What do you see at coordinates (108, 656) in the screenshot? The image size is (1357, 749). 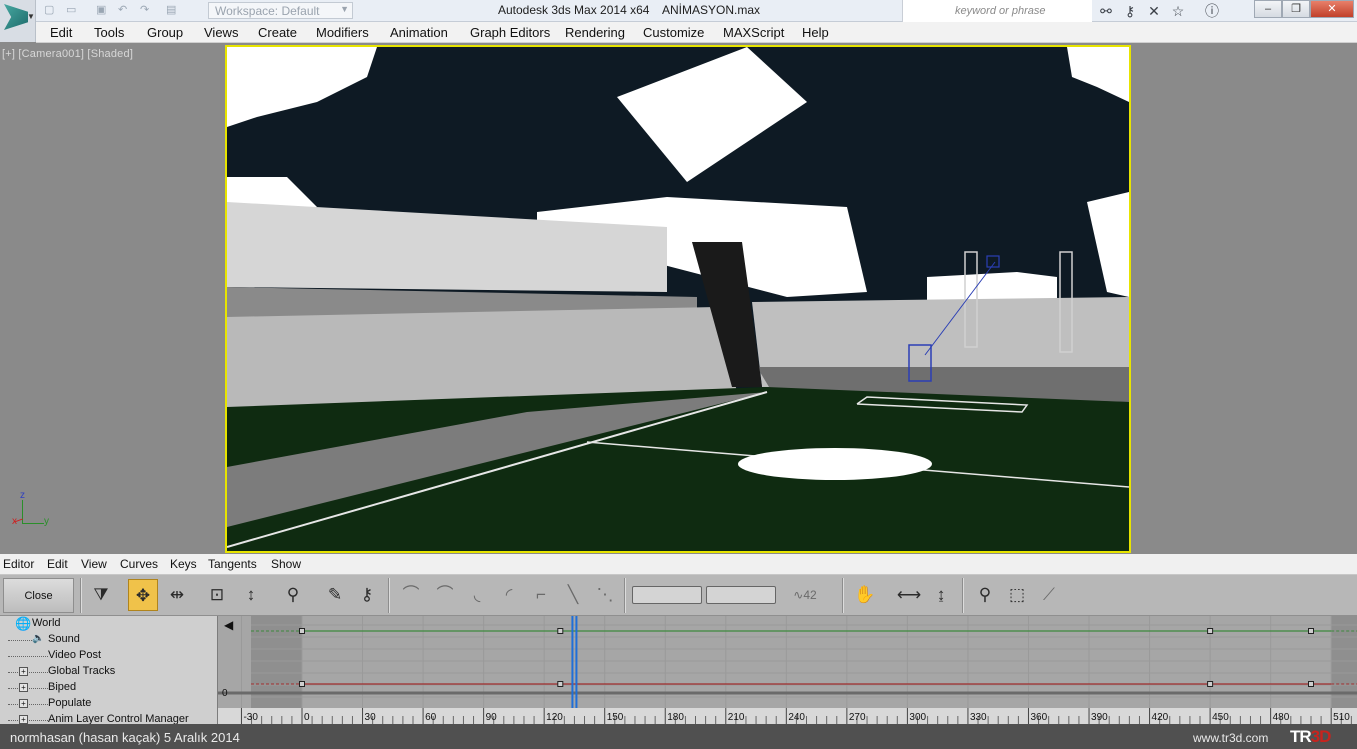 I see `tree-item-video-post: Video Post` at bounding box center [108, 656].